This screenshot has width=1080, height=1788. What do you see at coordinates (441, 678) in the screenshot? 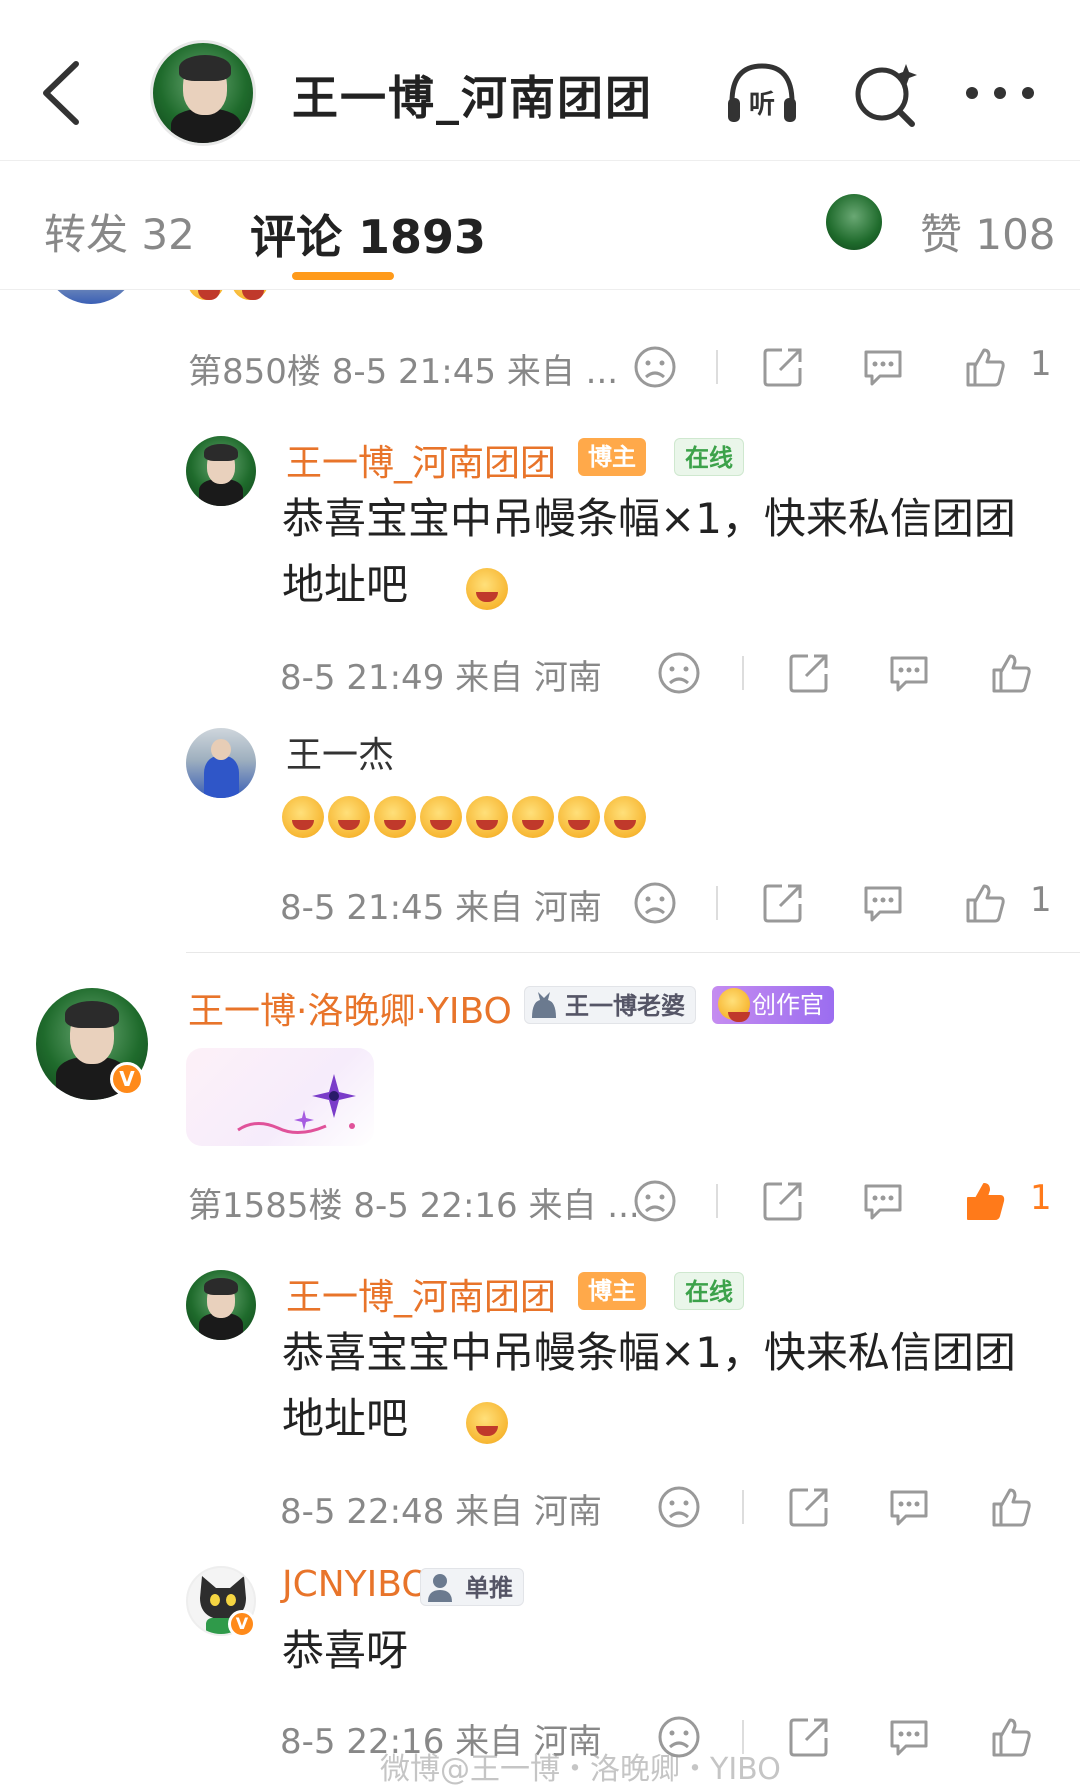
I see `comment-meta: 8-5 21:49 来自 河南` at bounding box center [441, 678].